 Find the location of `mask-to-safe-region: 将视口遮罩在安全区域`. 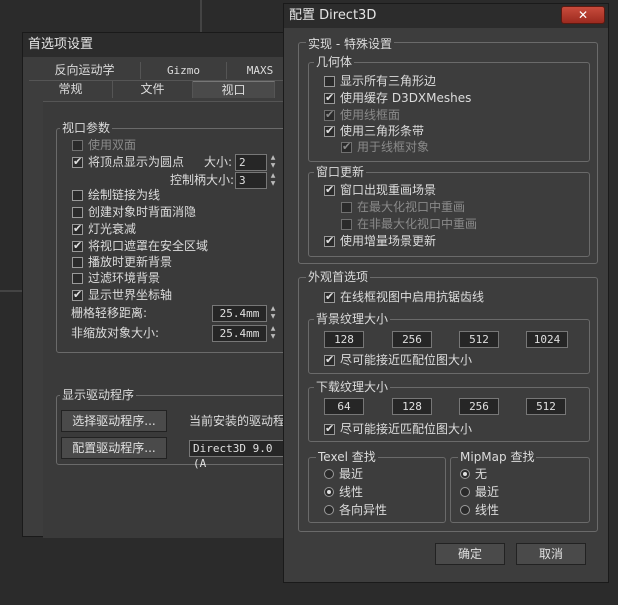

mask-to-safe-region: 将视口遮罩在安全区域 is located at coordinates (140, 246).